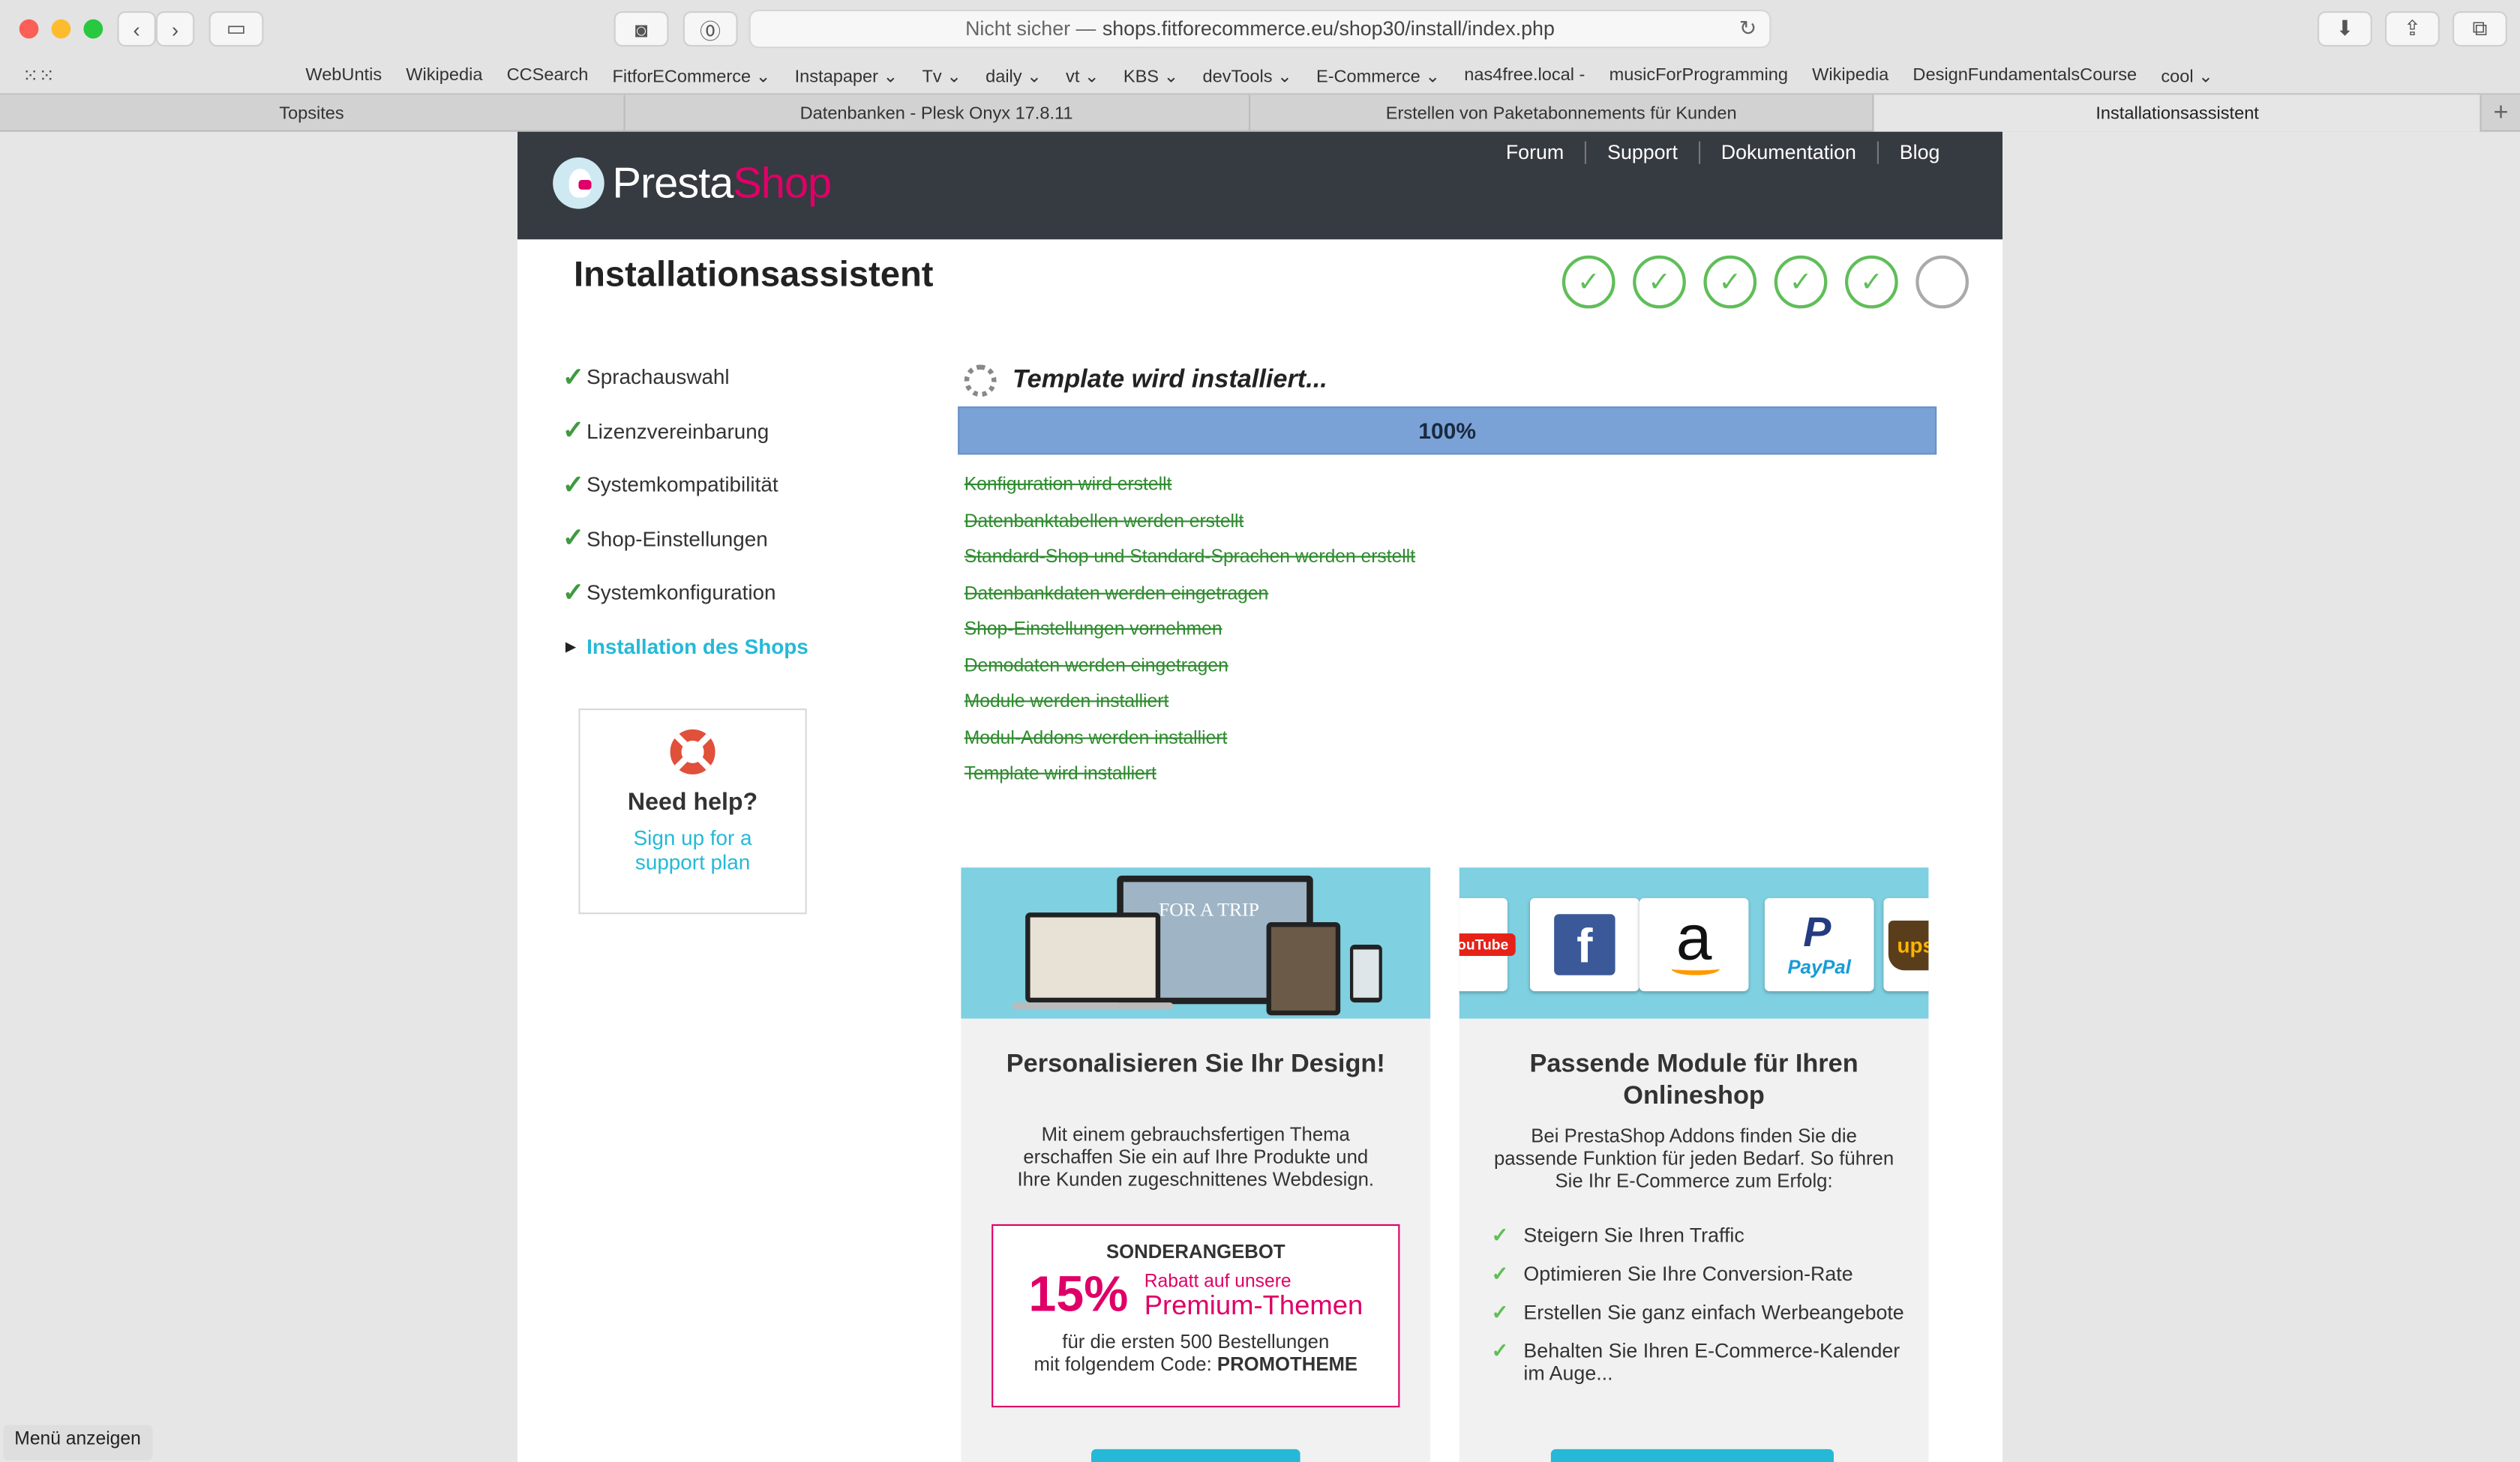 The width and height of the screenshot is (2520, 1462). Describe the element at coordinates (722, 182) in the screenshot. I see `logo-text: PrestaShop` at that location.